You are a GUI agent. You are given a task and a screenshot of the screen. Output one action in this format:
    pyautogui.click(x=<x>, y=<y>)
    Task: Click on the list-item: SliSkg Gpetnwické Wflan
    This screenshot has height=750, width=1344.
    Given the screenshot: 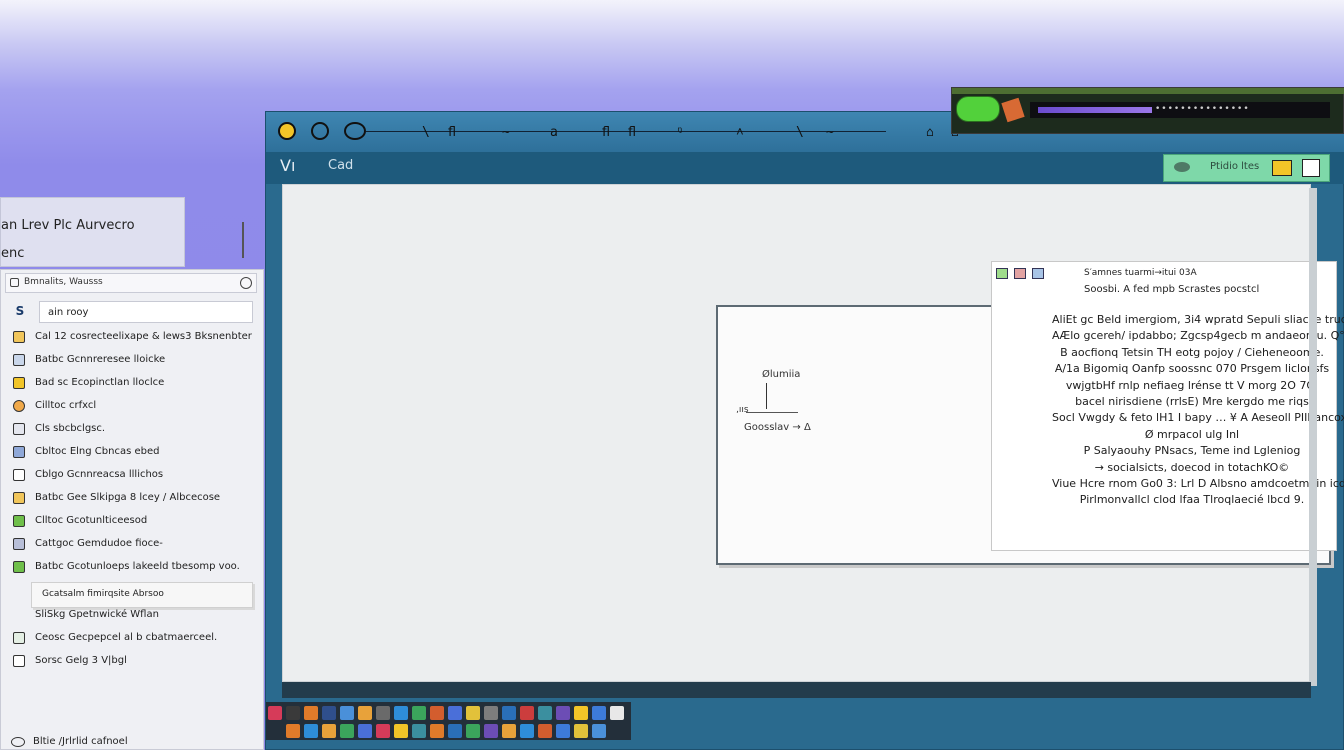 What is the action you would take?
    pyautogui.click(x=135, y=616)
    